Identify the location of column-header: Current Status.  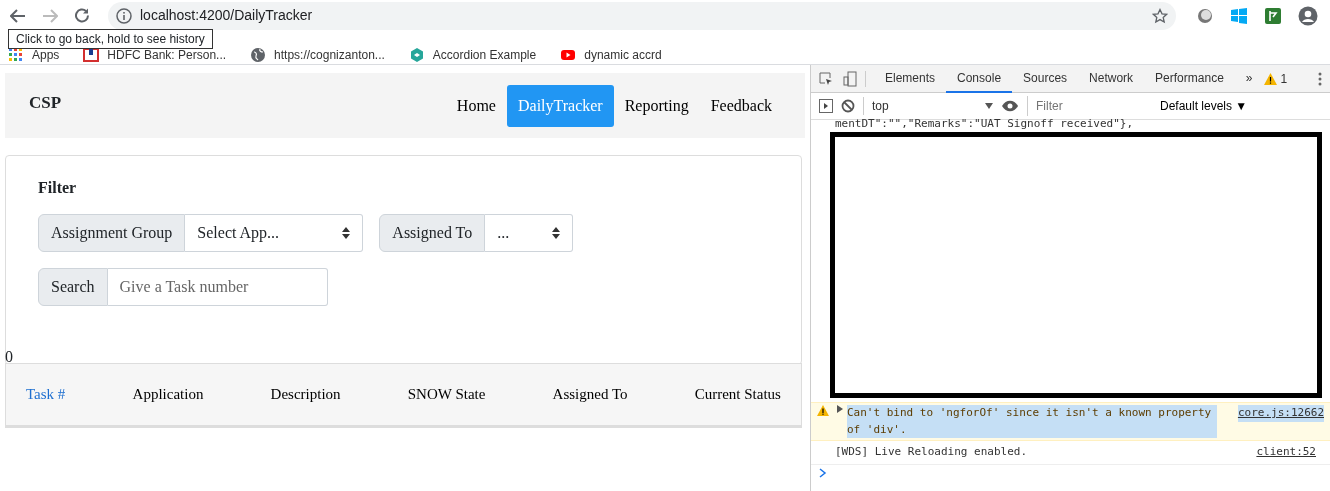
(737, 395).